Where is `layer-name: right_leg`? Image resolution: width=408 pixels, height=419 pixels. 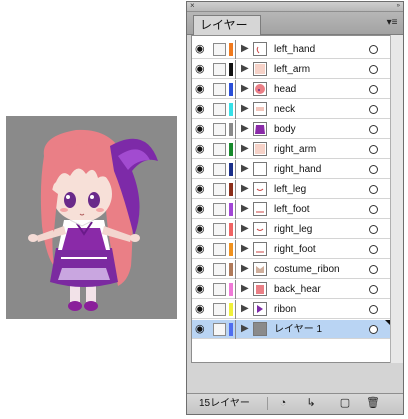
layer-name: right_leg is located at coordinates (293, 229).